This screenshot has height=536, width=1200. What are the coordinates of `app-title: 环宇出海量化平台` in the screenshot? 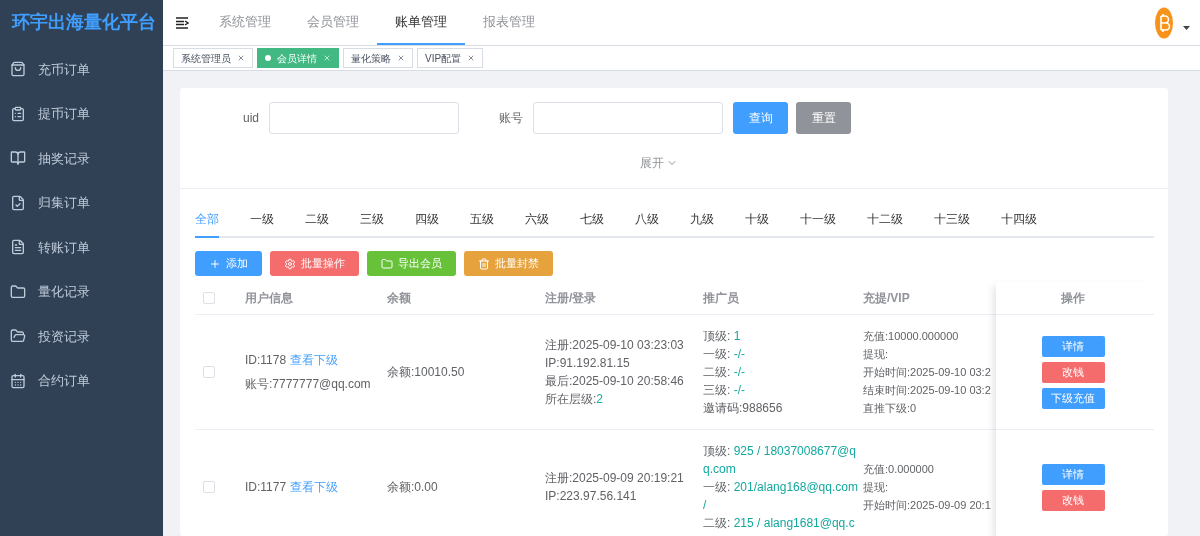 It's located at (83, 22).